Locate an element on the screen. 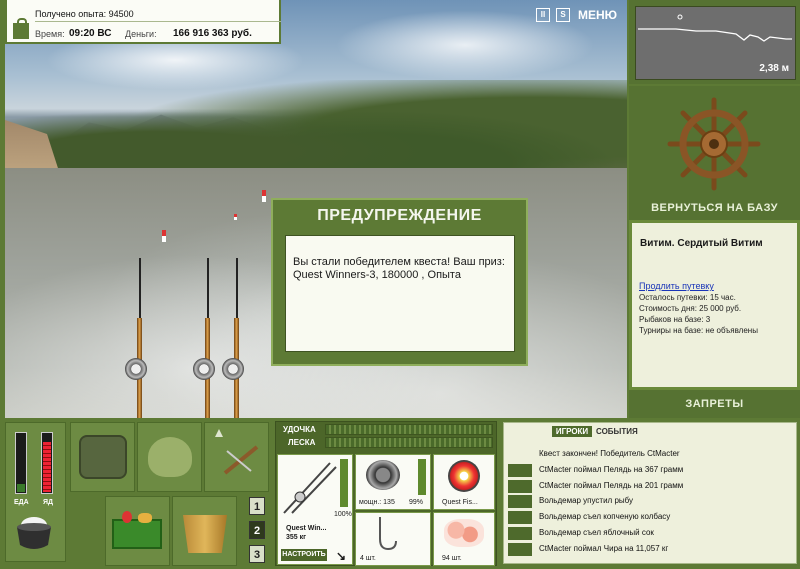  event-row: Вольдемар съел яблочный сок is located at coordinates (650, 534).